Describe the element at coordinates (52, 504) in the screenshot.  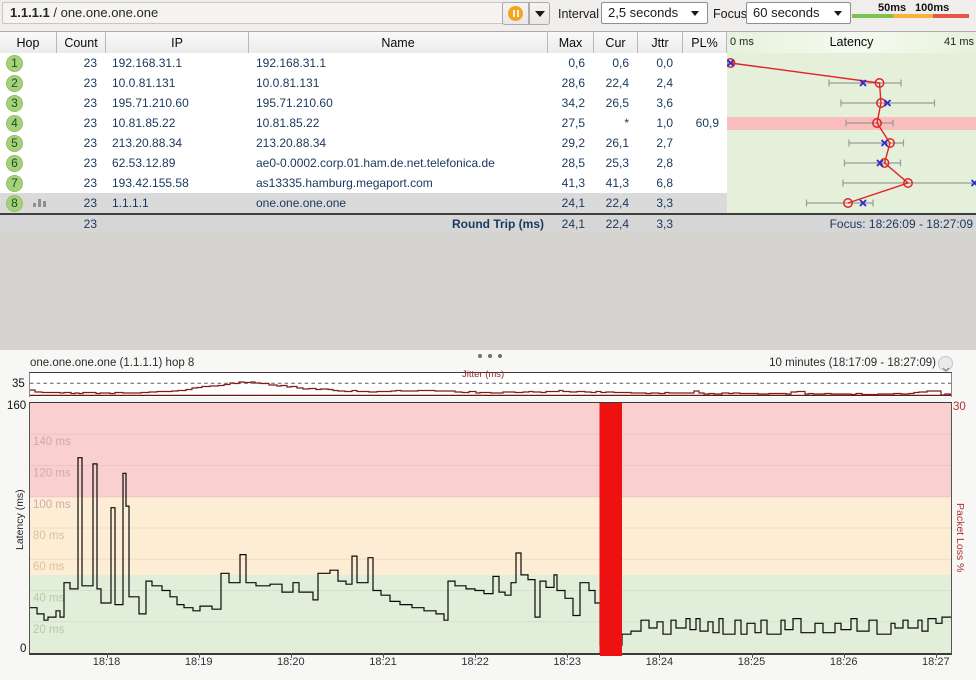
I see `svg-text: 100 ms` at that location.